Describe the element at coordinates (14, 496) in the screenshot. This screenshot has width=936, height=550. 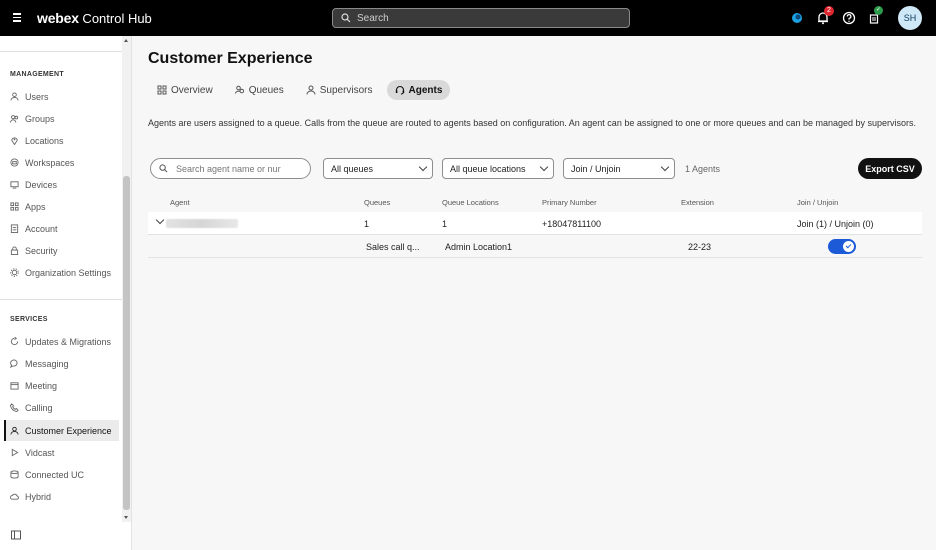
I see `cloud-icon` at that location.